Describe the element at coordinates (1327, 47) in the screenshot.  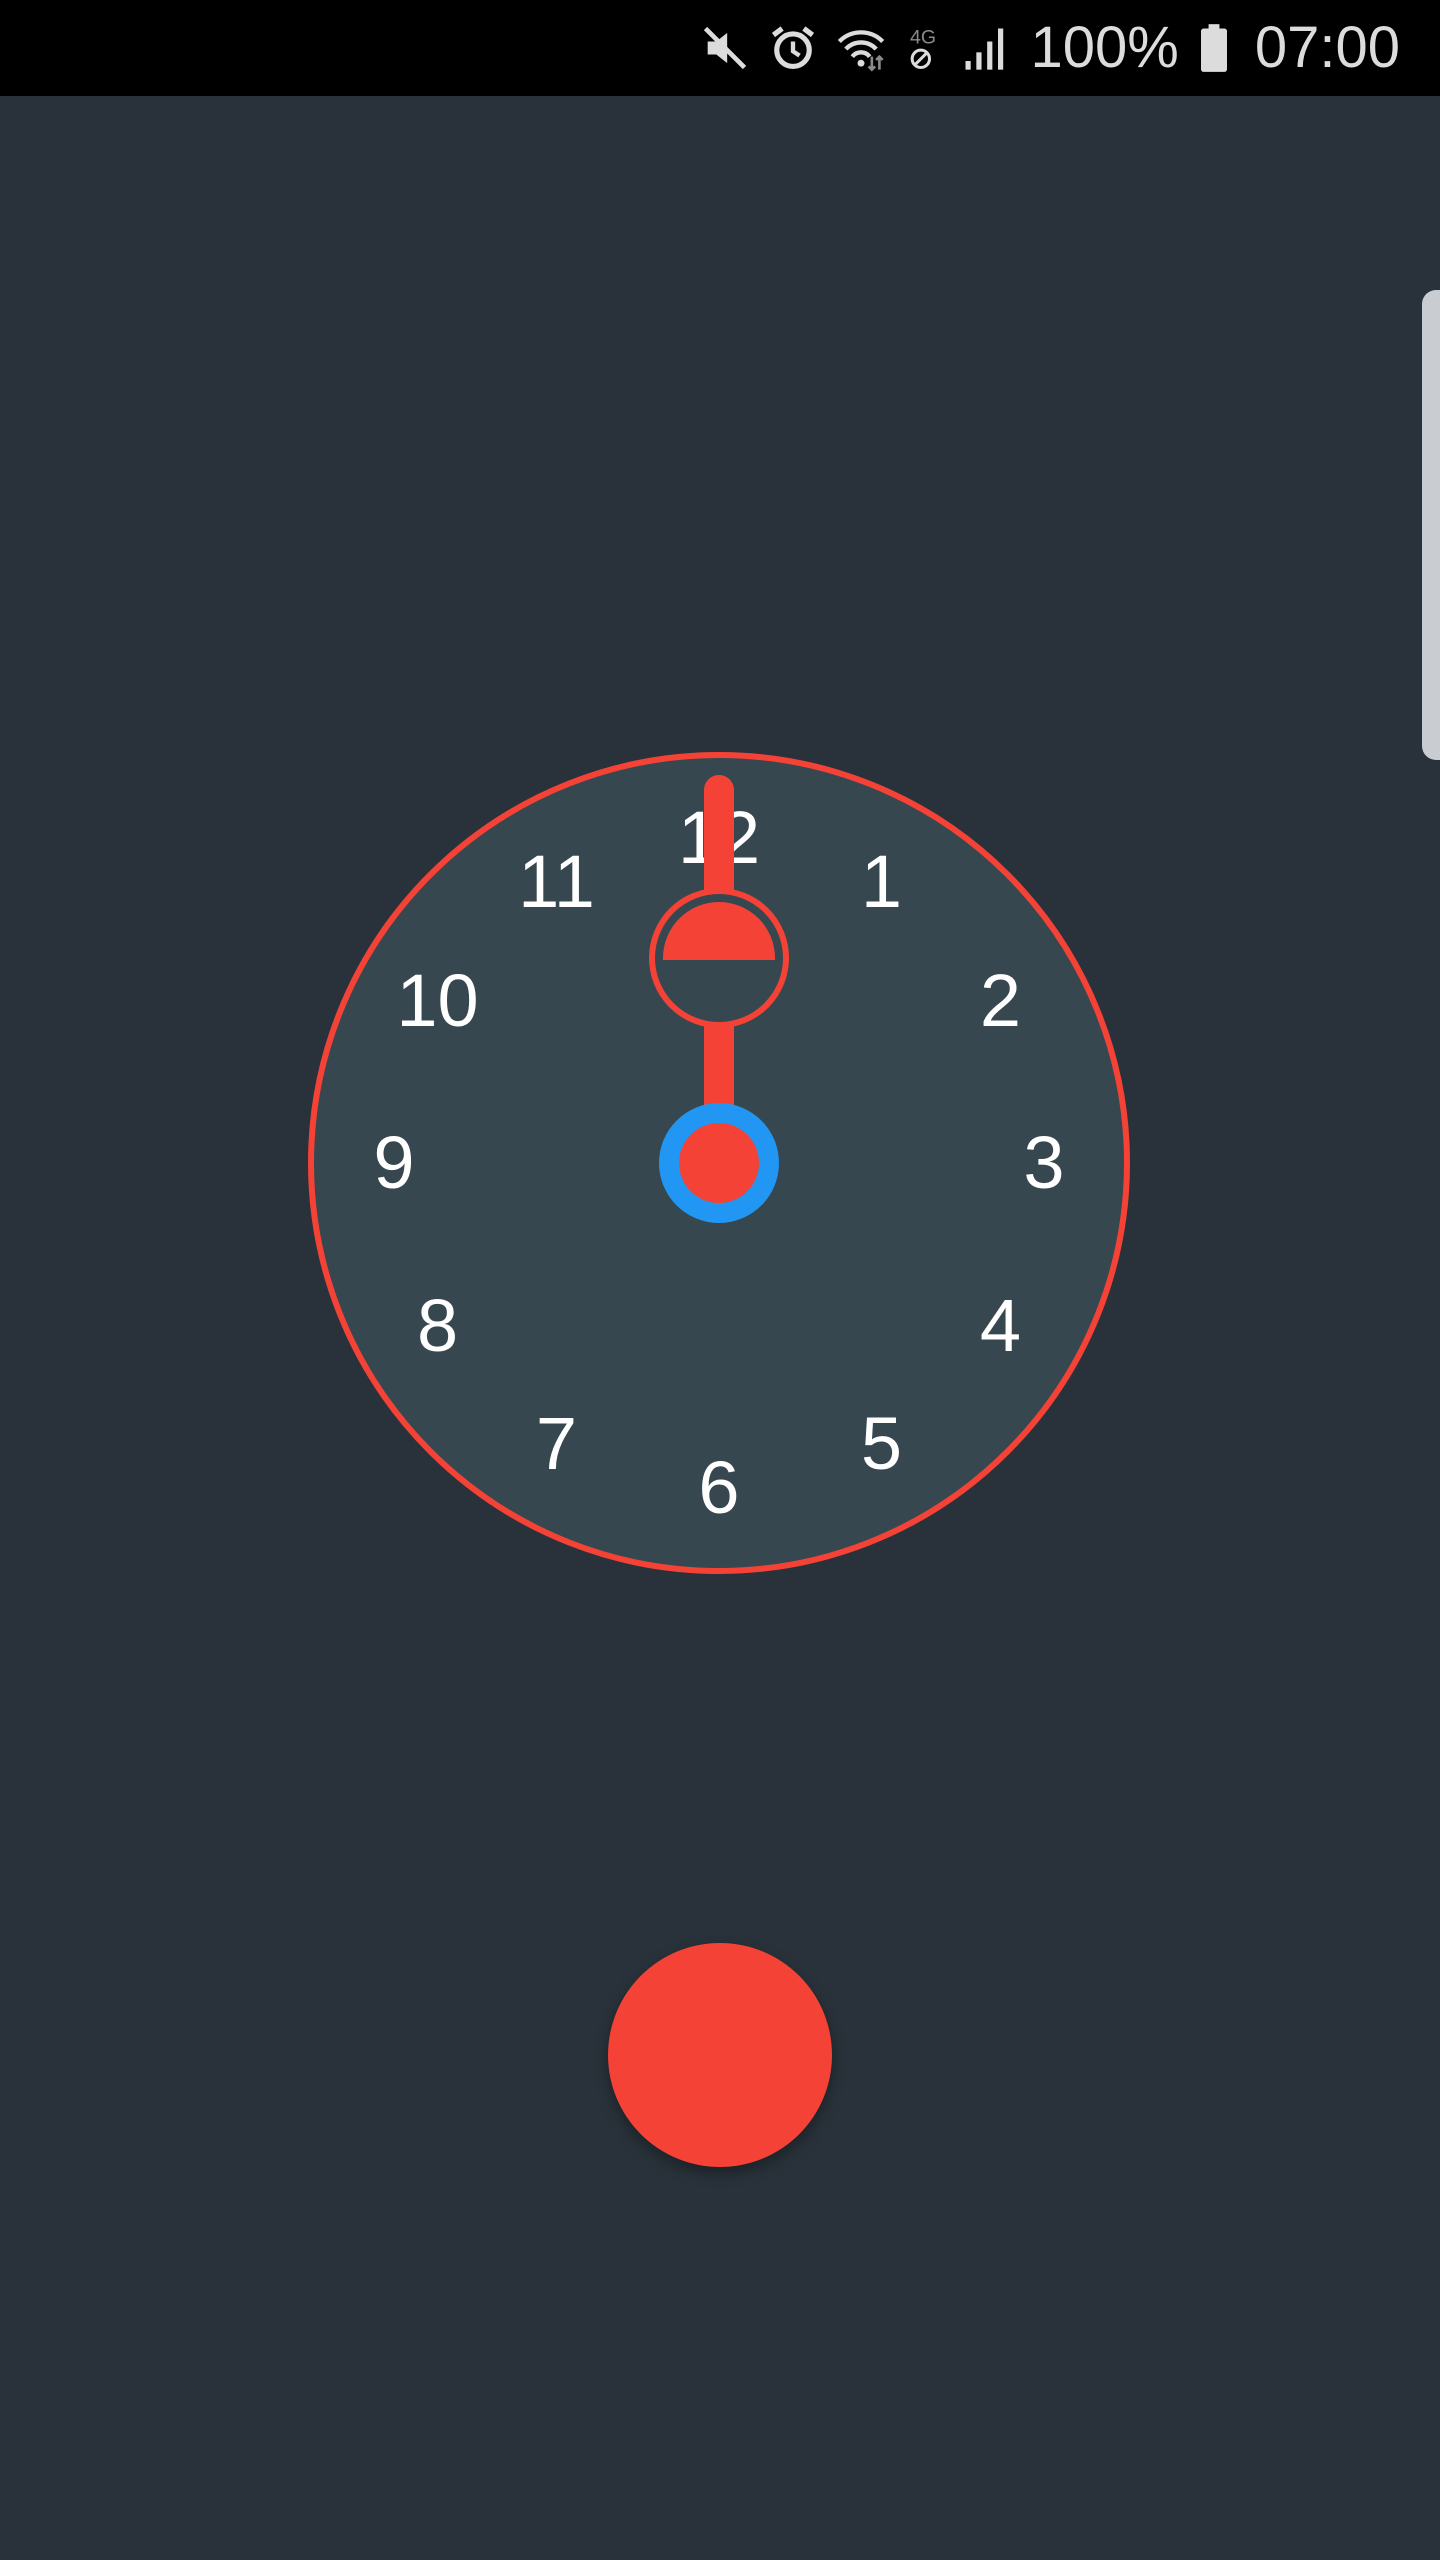
I see `status-time: 07:00` at that location.